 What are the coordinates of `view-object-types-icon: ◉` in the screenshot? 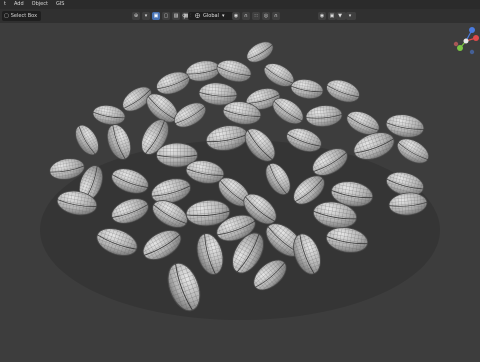 It's located at (322, 16).